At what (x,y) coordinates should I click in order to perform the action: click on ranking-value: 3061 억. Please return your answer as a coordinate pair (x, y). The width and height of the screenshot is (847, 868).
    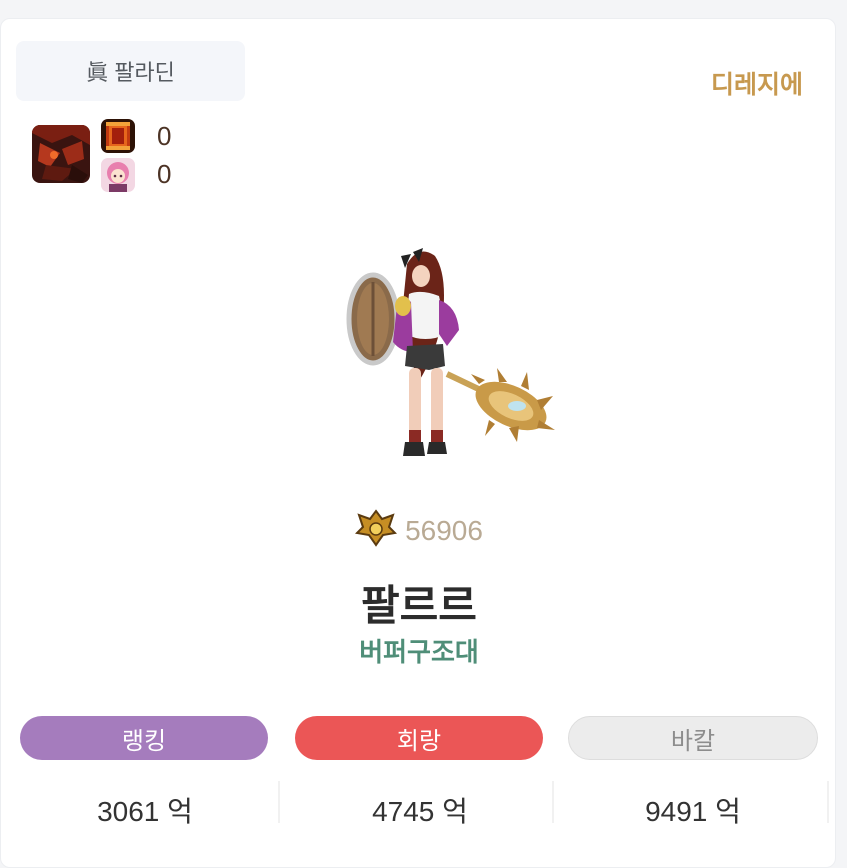
    Looking at the image, I should click on (145, 811).